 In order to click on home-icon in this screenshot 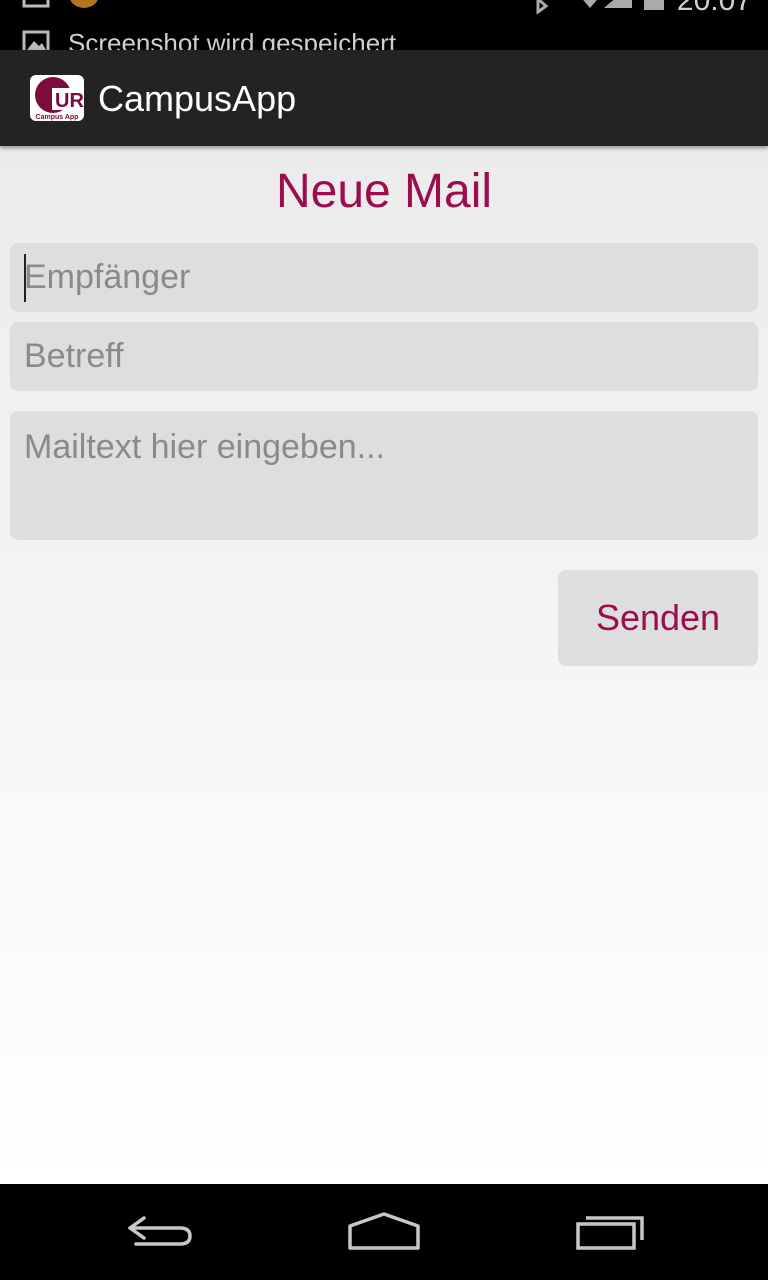, I will do `click(384, 1231)`.